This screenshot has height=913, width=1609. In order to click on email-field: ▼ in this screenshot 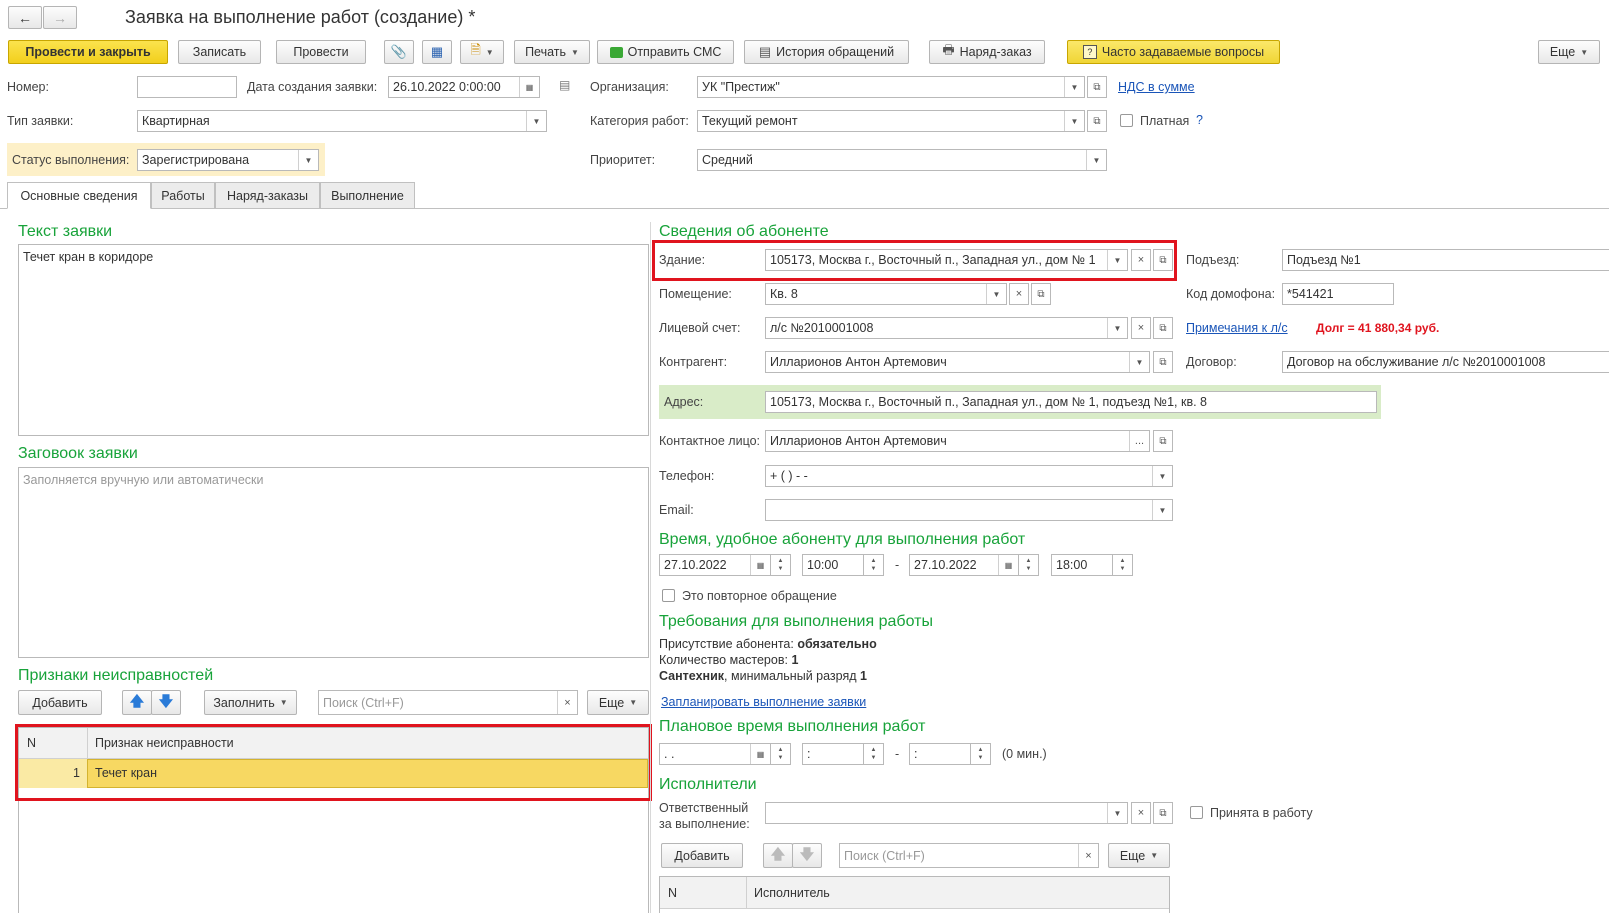, I will do `click(969, 510)`.